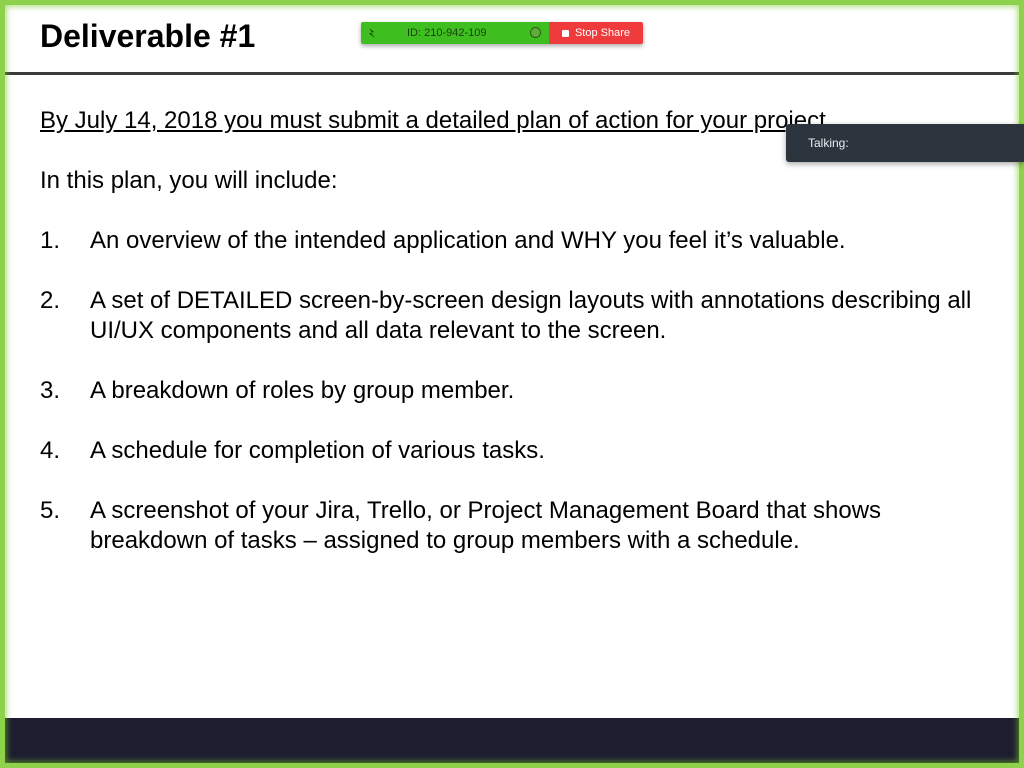  I want to click on list-item-number: 3., so click(50, 390).